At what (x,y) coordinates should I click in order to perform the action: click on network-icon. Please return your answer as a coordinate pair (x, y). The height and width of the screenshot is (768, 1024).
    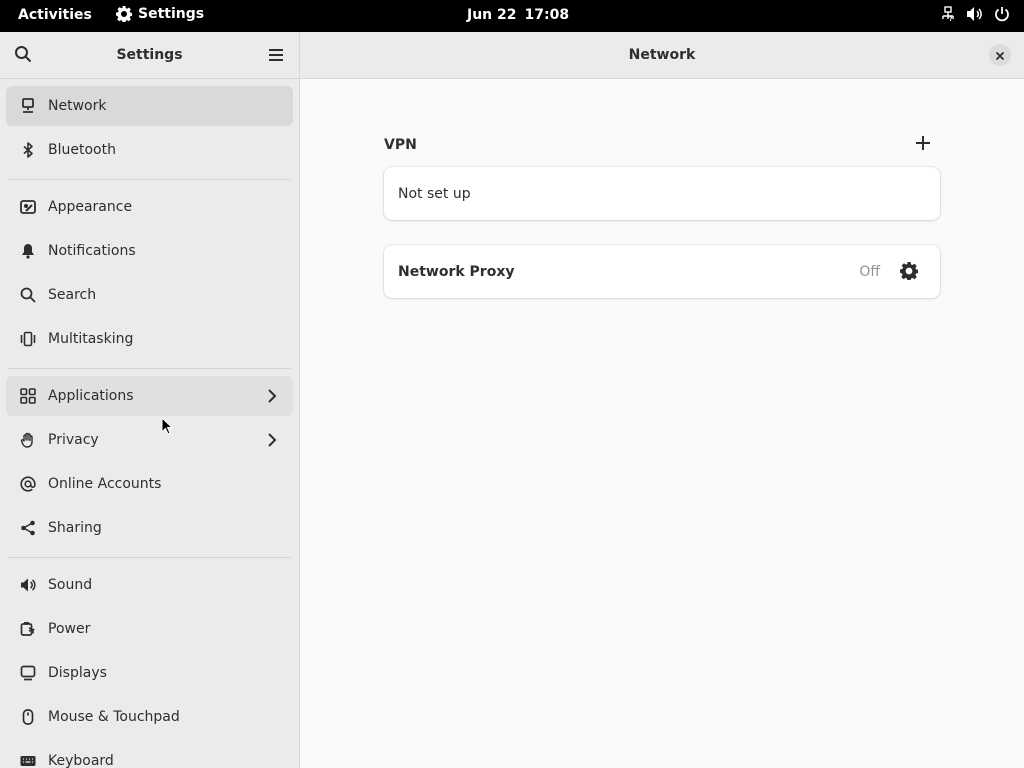
    Looking at the image, I should click on (28, 106).